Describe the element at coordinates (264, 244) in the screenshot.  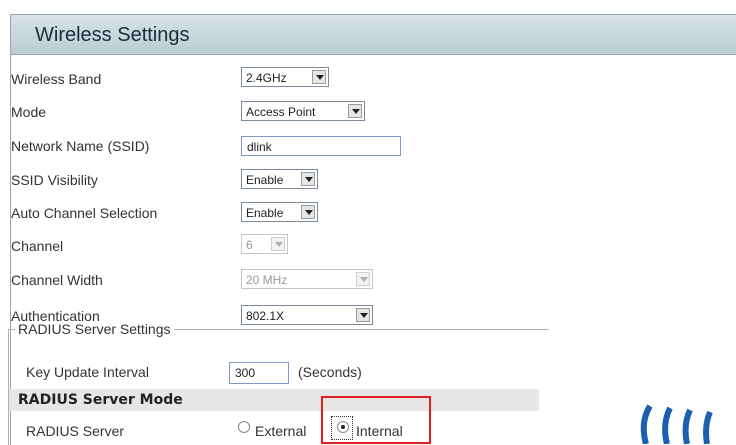
I see `channel-select: 6` at that location.